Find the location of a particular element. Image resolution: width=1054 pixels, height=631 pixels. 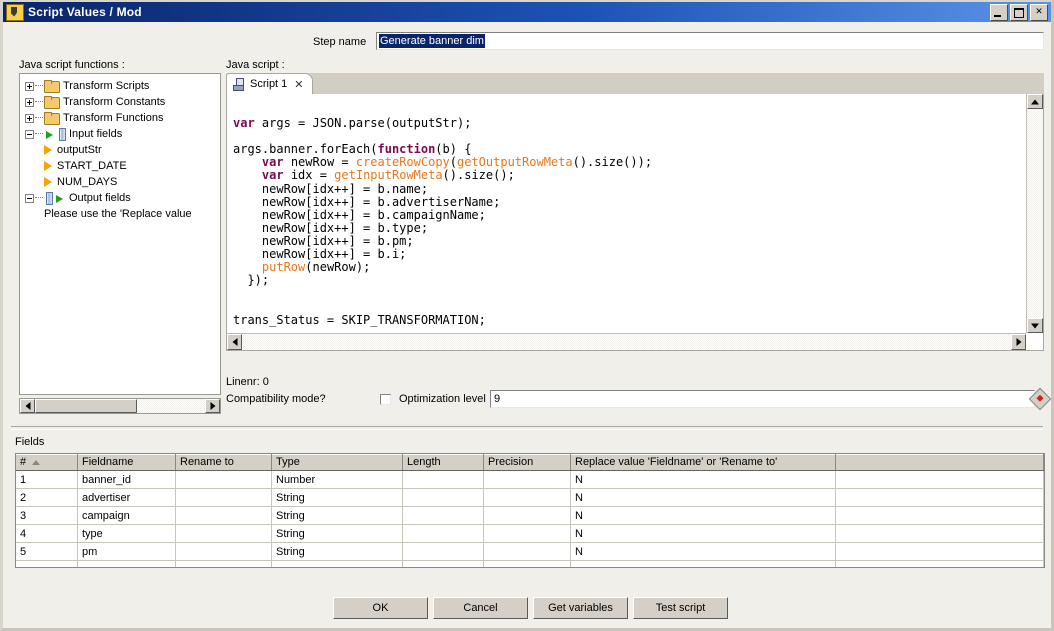

maximize-button is located at coordinates (1019, 12).